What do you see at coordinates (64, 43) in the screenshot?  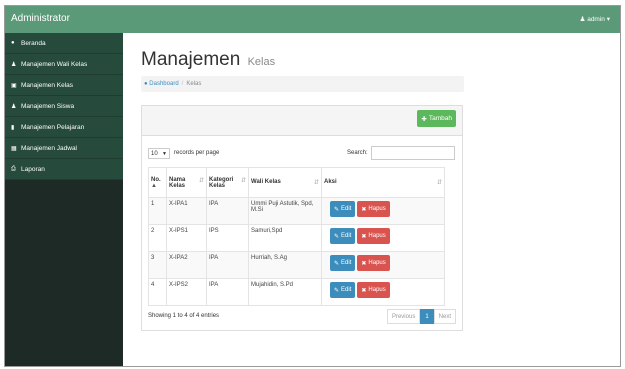 I see `sidebar-item-beranda: ● Beranda` at bounding box center [64, 43].